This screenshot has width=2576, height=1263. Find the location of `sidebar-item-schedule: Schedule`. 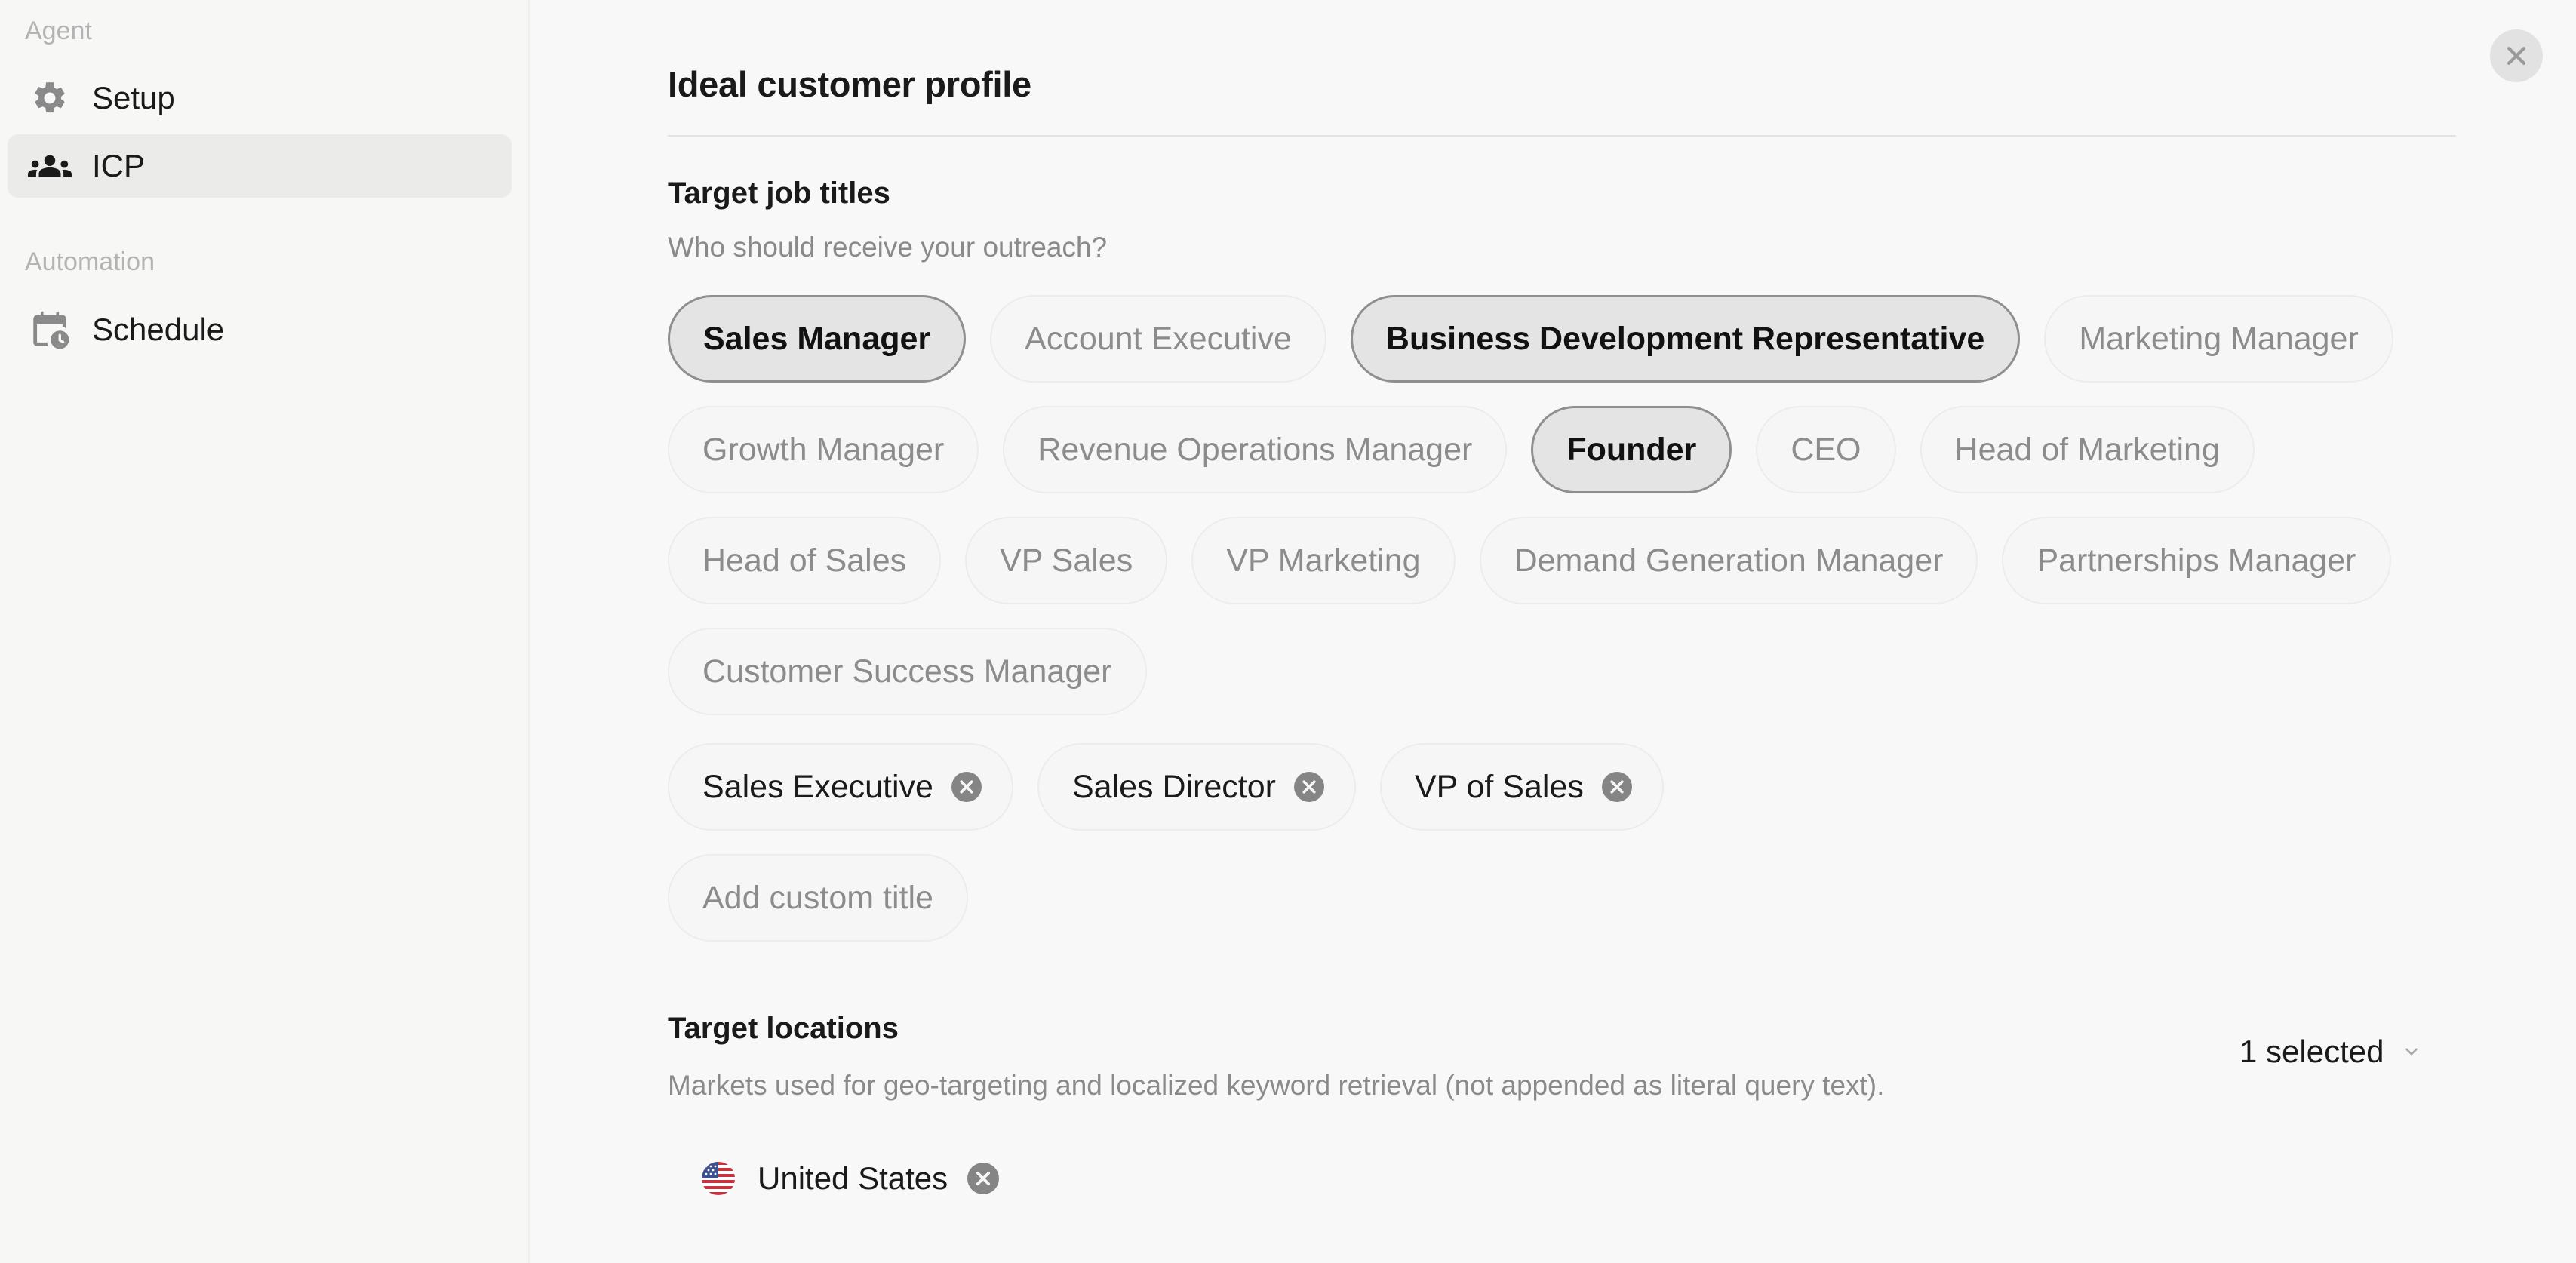

sidebar-item-schedule: Schedule is located at coordinates (260, 329).